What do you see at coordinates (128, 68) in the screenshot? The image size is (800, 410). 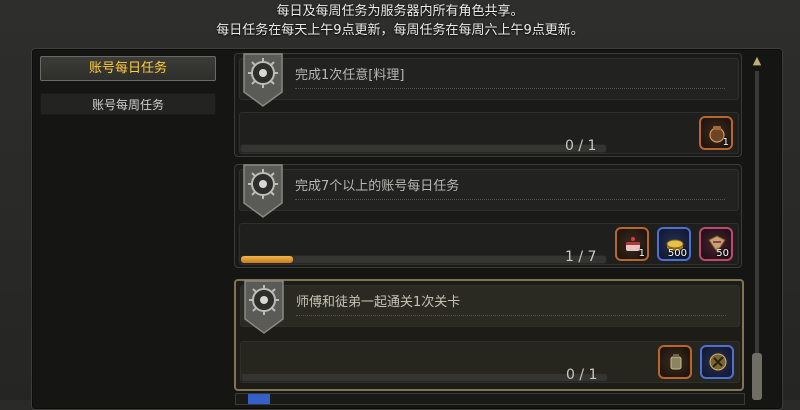 I see `tab-account-daily: 账号每日任务` at bounding box center [128, 68].